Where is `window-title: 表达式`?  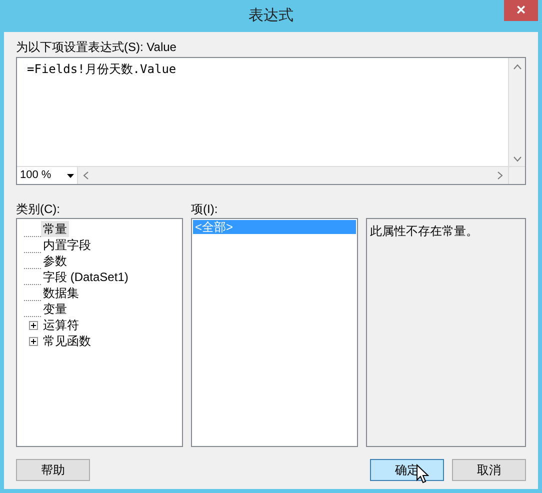
window-title: 表达式 is located at coordinates (271, 16).